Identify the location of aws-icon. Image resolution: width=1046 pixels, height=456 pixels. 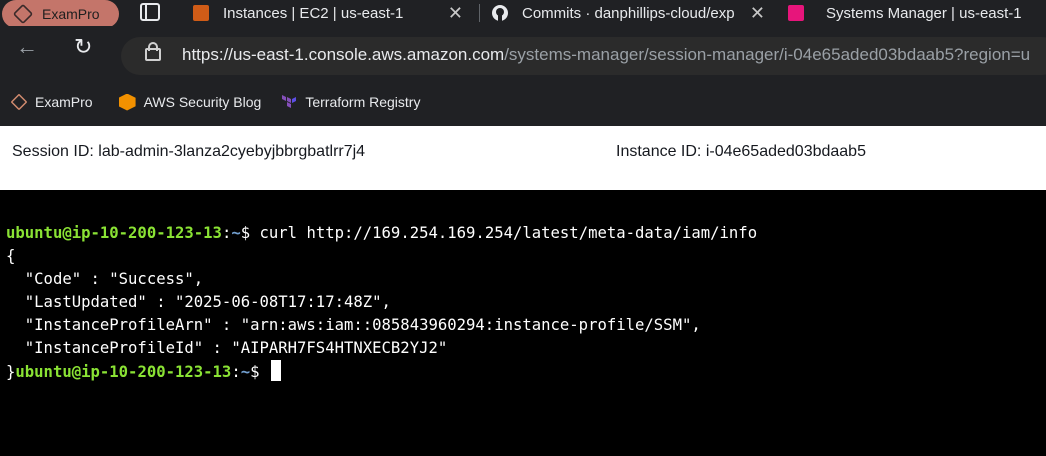
(127, 102).